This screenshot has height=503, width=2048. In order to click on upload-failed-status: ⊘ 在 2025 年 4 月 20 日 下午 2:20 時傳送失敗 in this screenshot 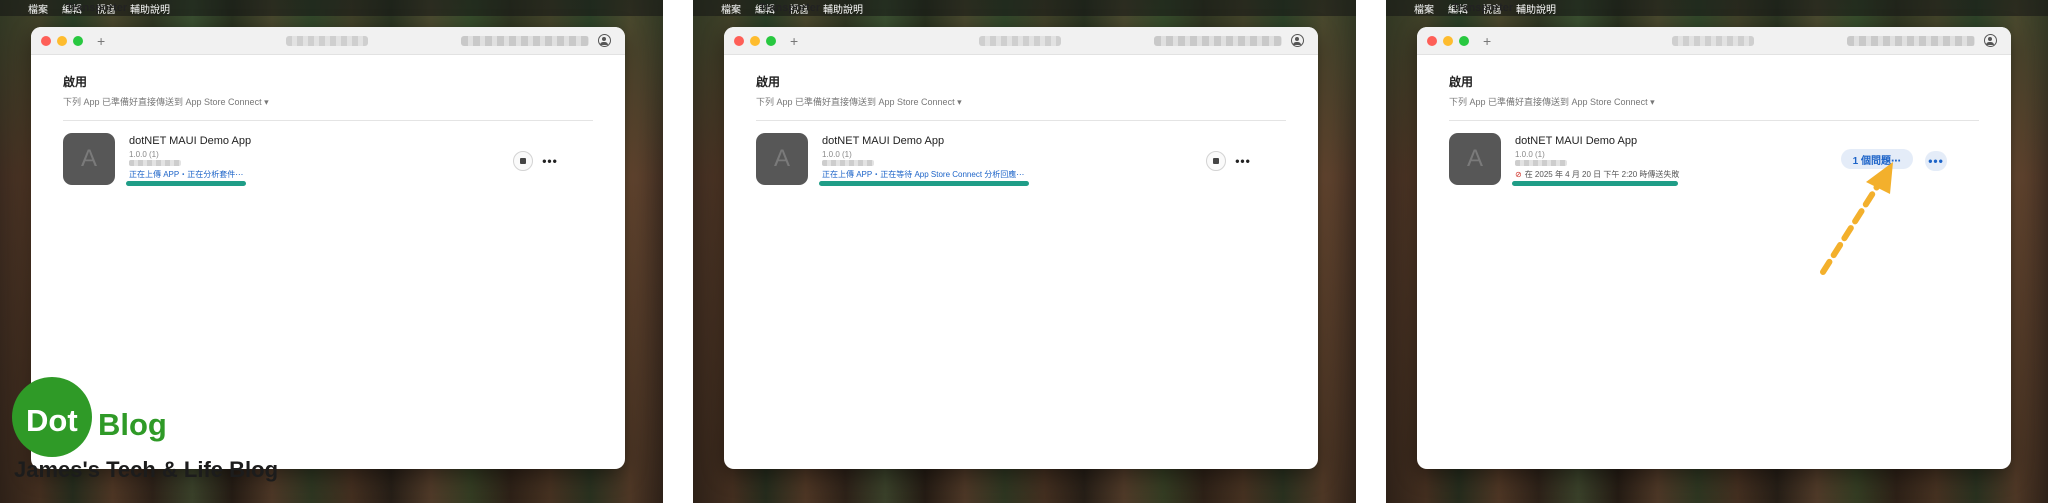, I will do `click(1597, 174)`.